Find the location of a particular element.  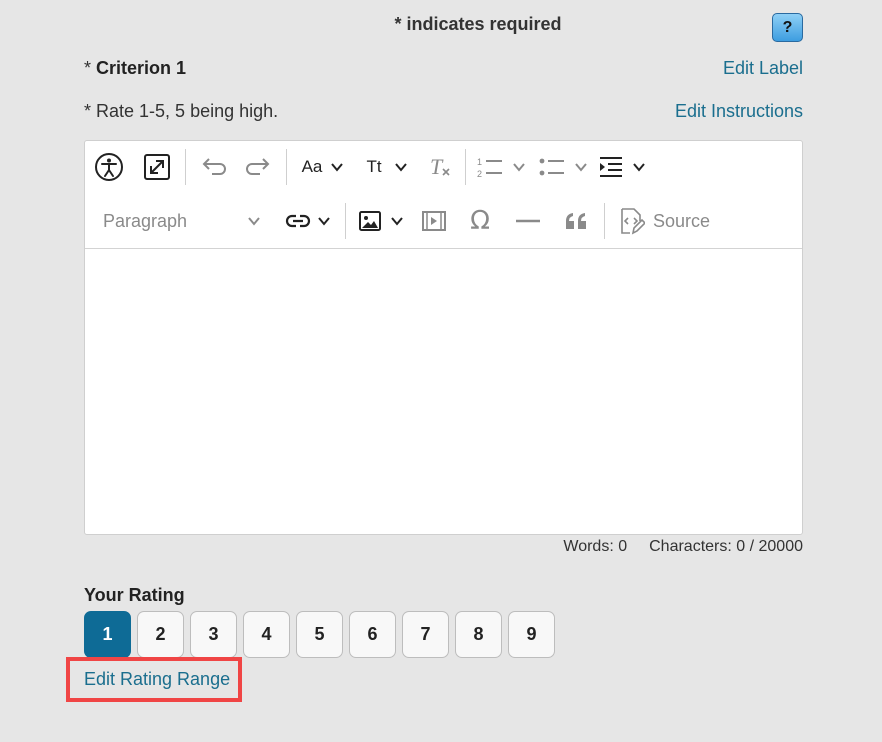

rating-option-5: 5 is located at coordinates (319, 634).